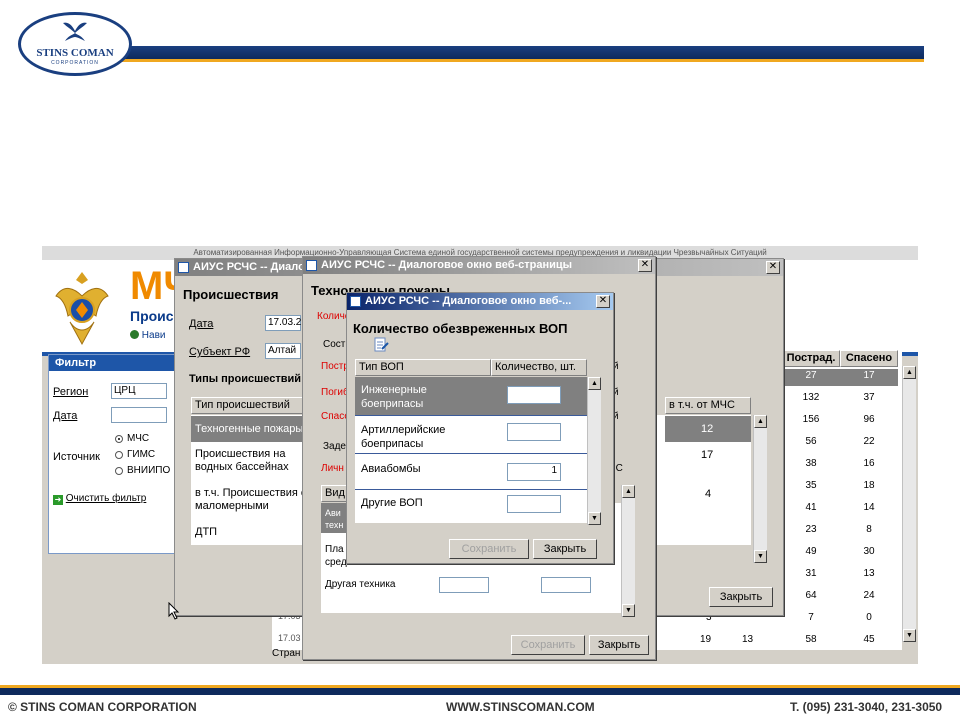 This screenshot has width=960, height=720. What do you see at coordinates (811, 419) in the screenshot?
I see `grid-cell-injured: 156` at bounding box center [811, 419].